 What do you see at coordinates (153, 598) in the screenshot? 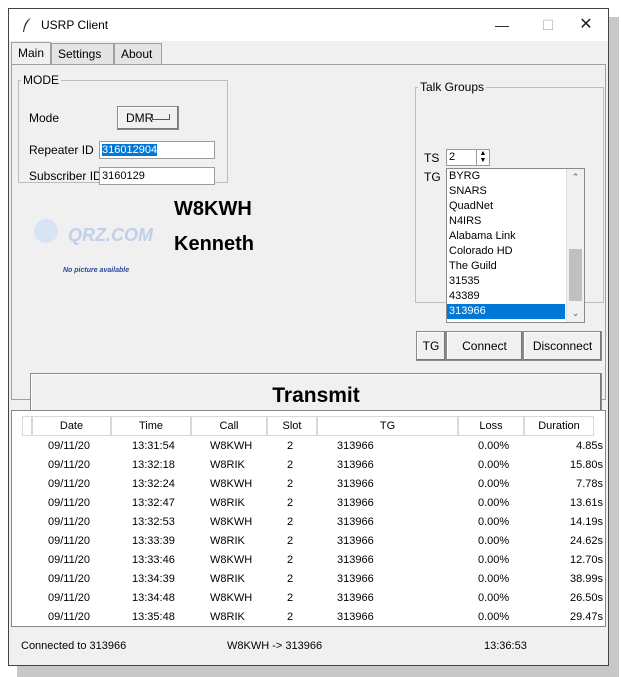
I see `time-cell: 13:34:48` at bounding box center [153, 598].